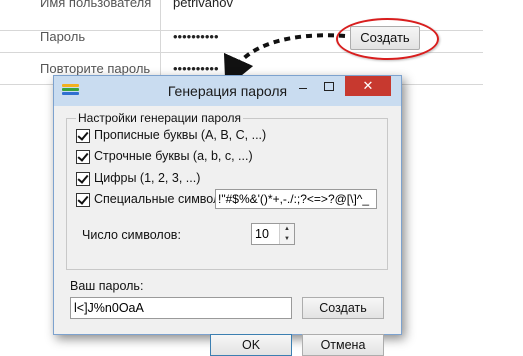 This screenshot has height=356, width=523. I want to click on special-label: Специальные символы, so click(162, 199).